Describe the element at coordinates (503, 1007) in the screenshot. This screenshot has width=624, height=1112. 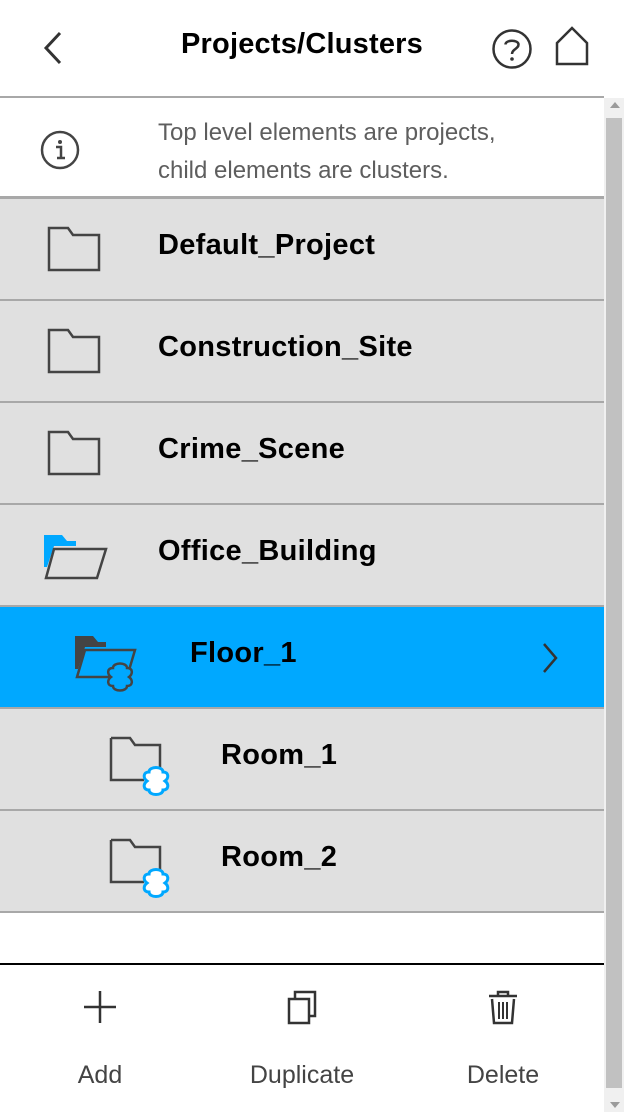
I see `trash-icon` at that location.